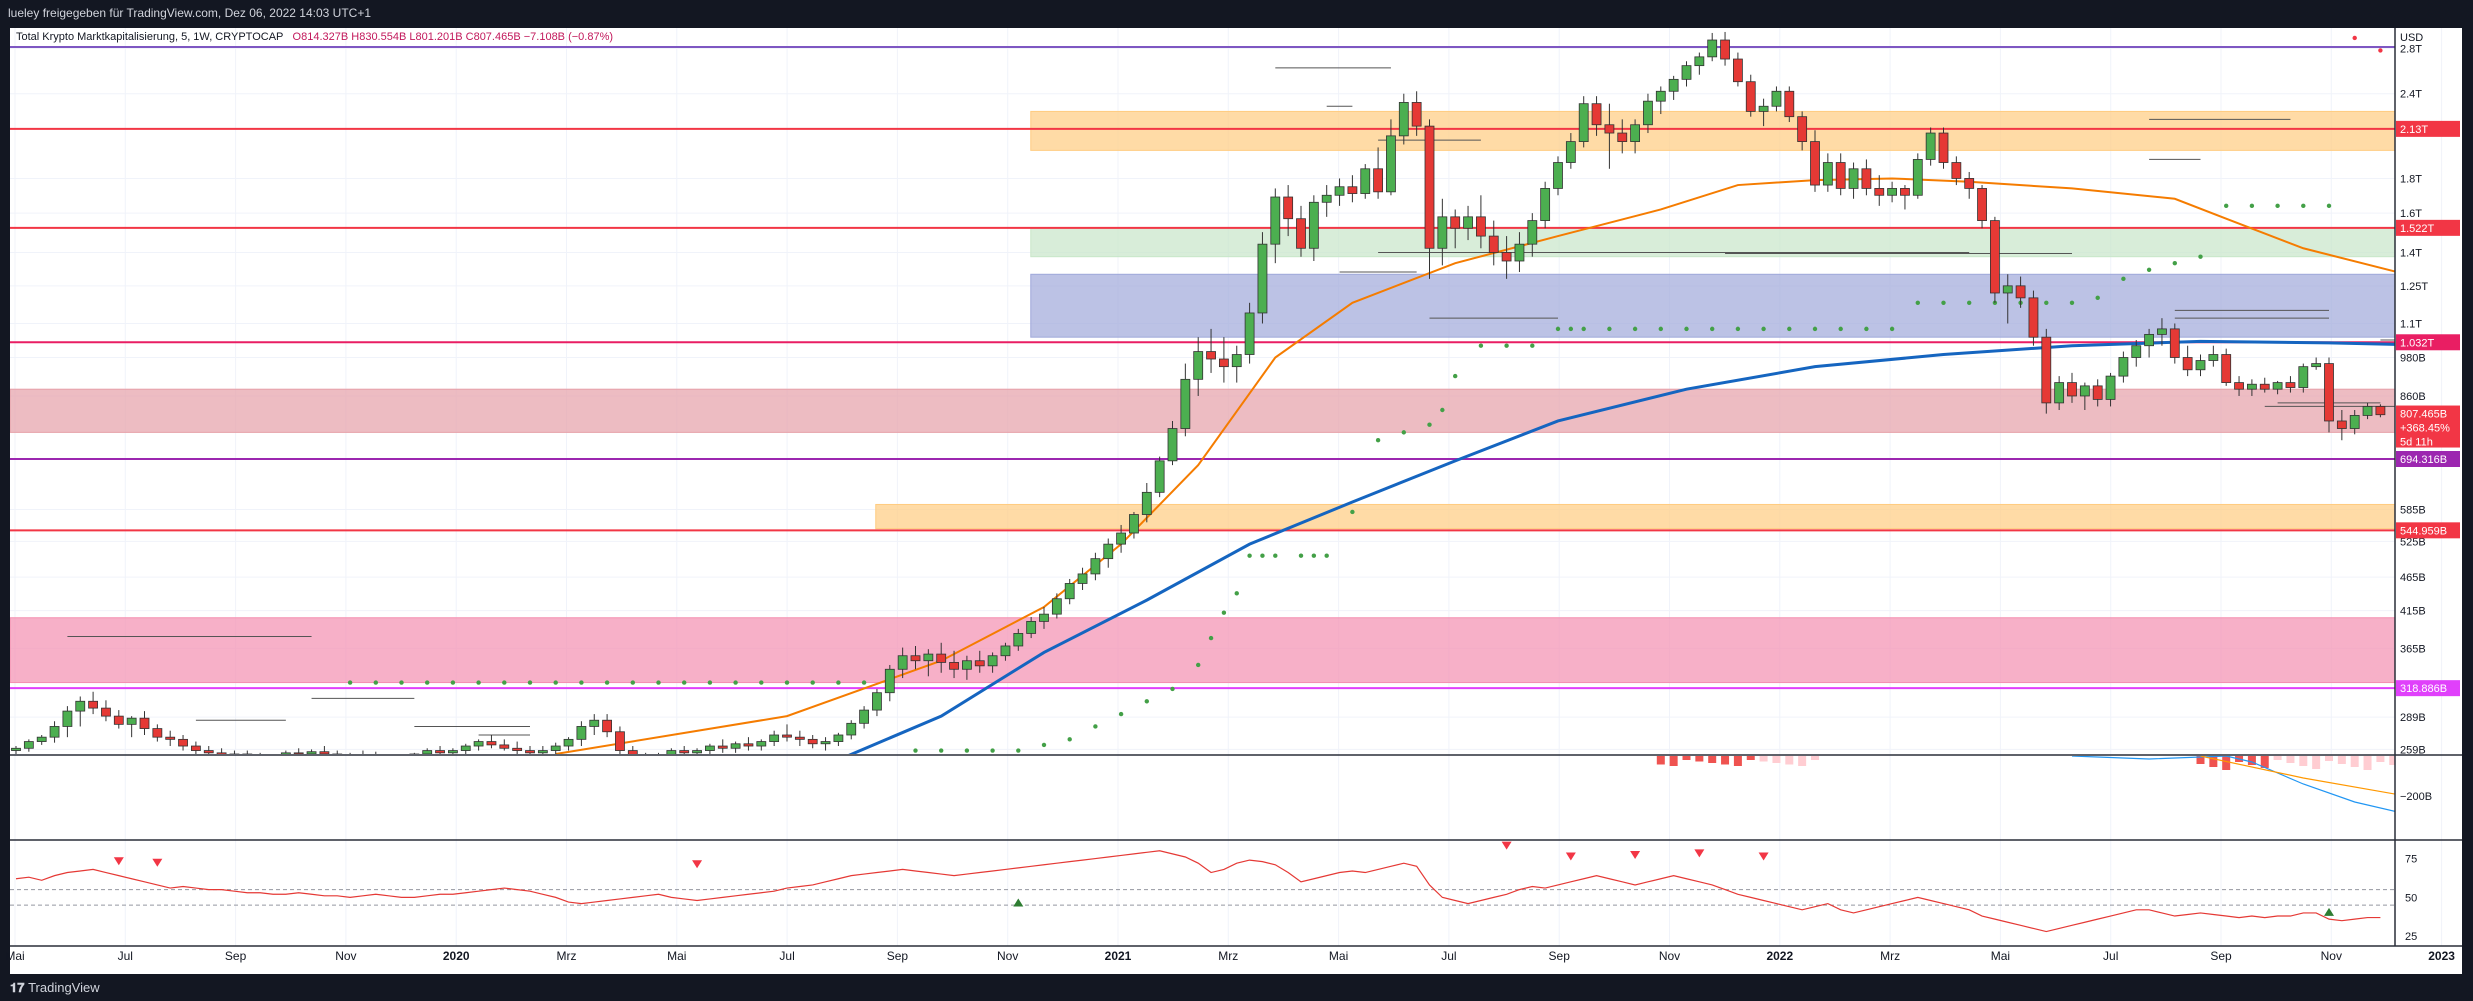  I want to click on signal-line, so click(2297, 775).